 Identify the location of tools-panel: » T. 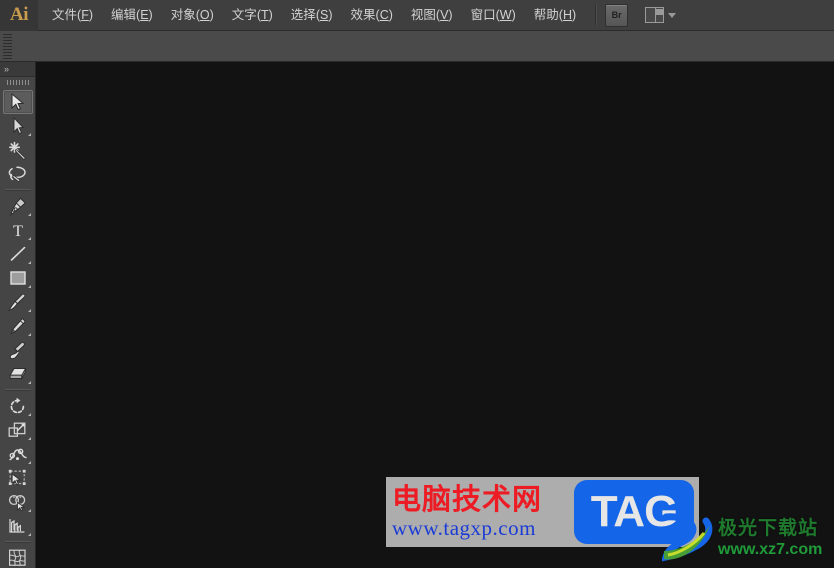
(18, 315).